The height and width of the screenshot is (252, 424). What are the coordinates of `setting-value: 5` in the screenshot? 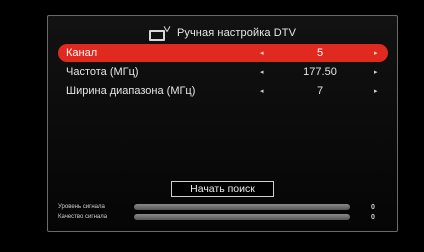 It's located at (320, 53).